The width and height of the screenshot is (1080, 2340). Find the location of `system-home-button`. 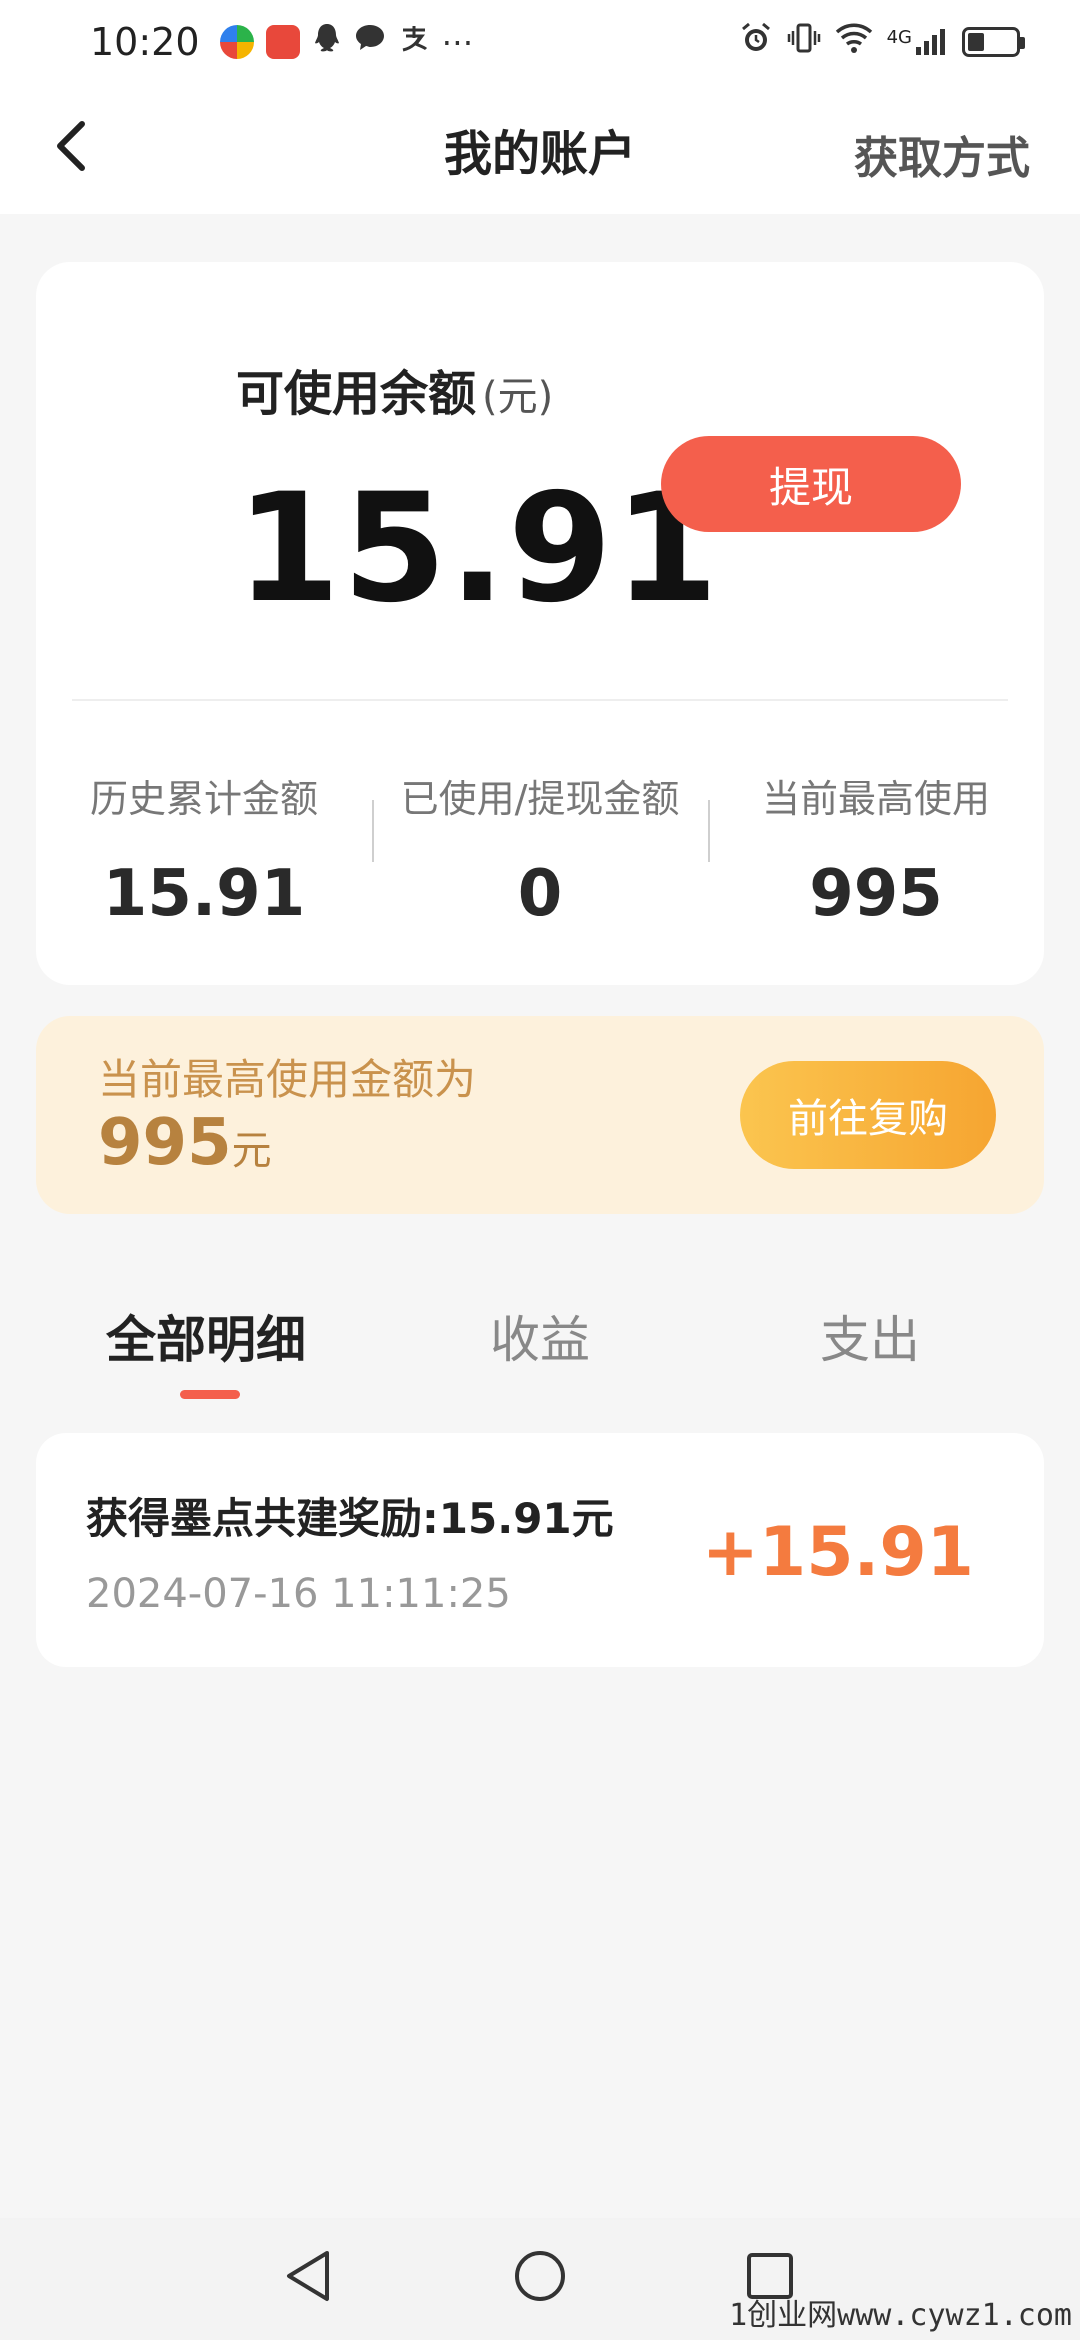

system-home-button is located at coordinates (540, 2276).